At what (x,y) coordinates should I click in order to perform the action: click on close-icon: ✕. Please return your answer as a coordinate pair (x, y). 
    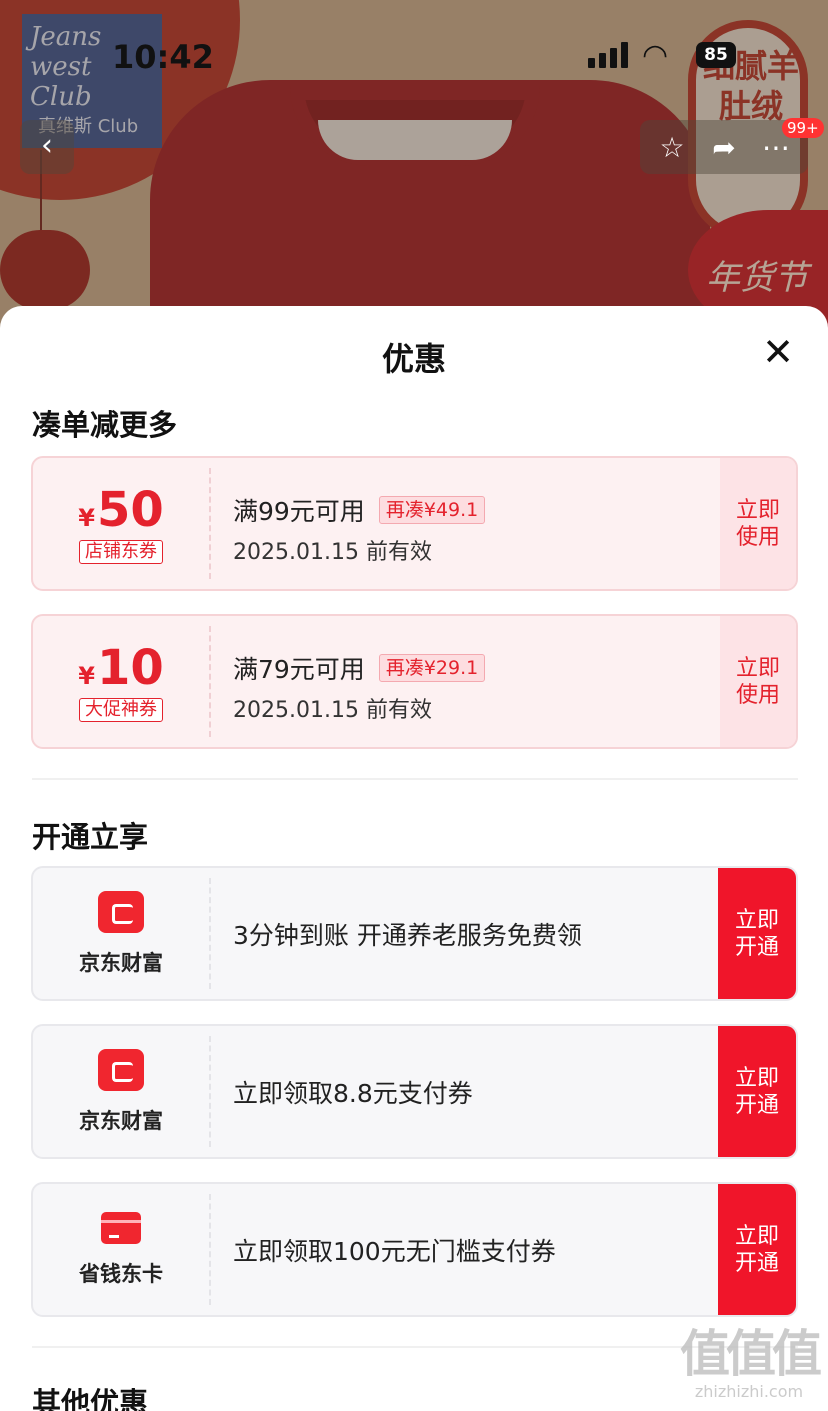
    Looking at the image, I should click on (778, 352).